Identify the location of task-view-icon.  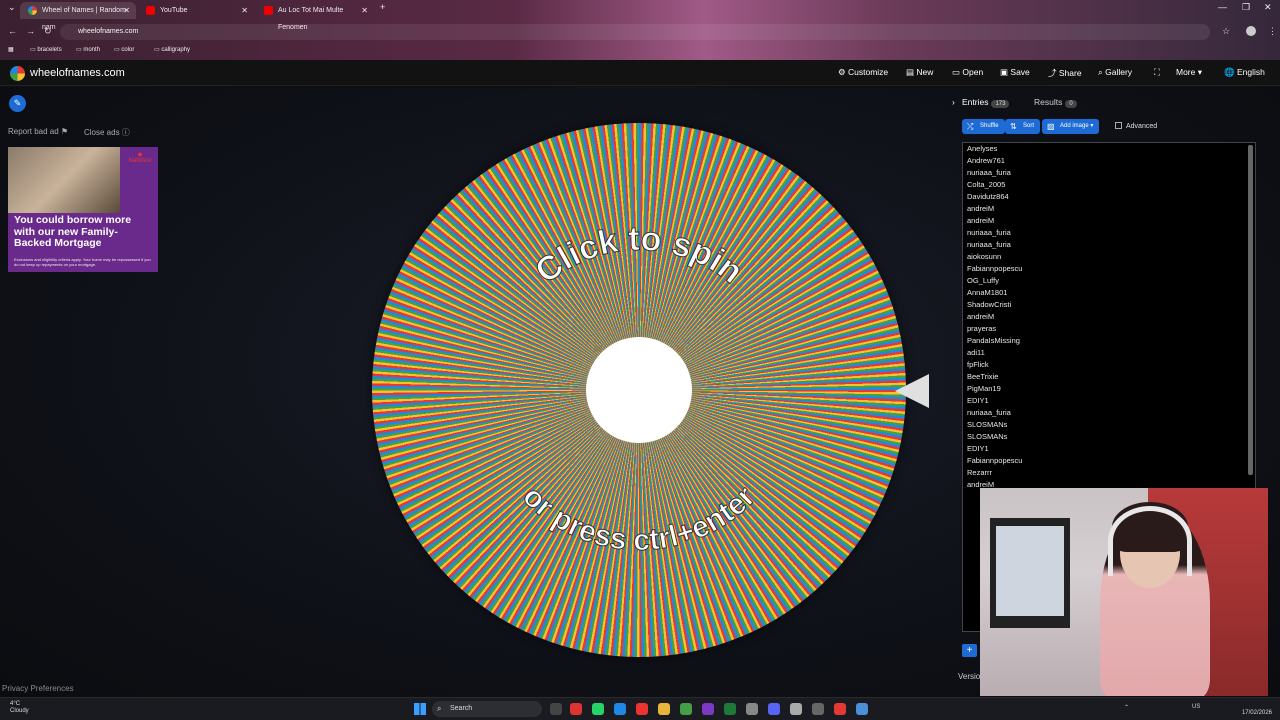
(556, 709).